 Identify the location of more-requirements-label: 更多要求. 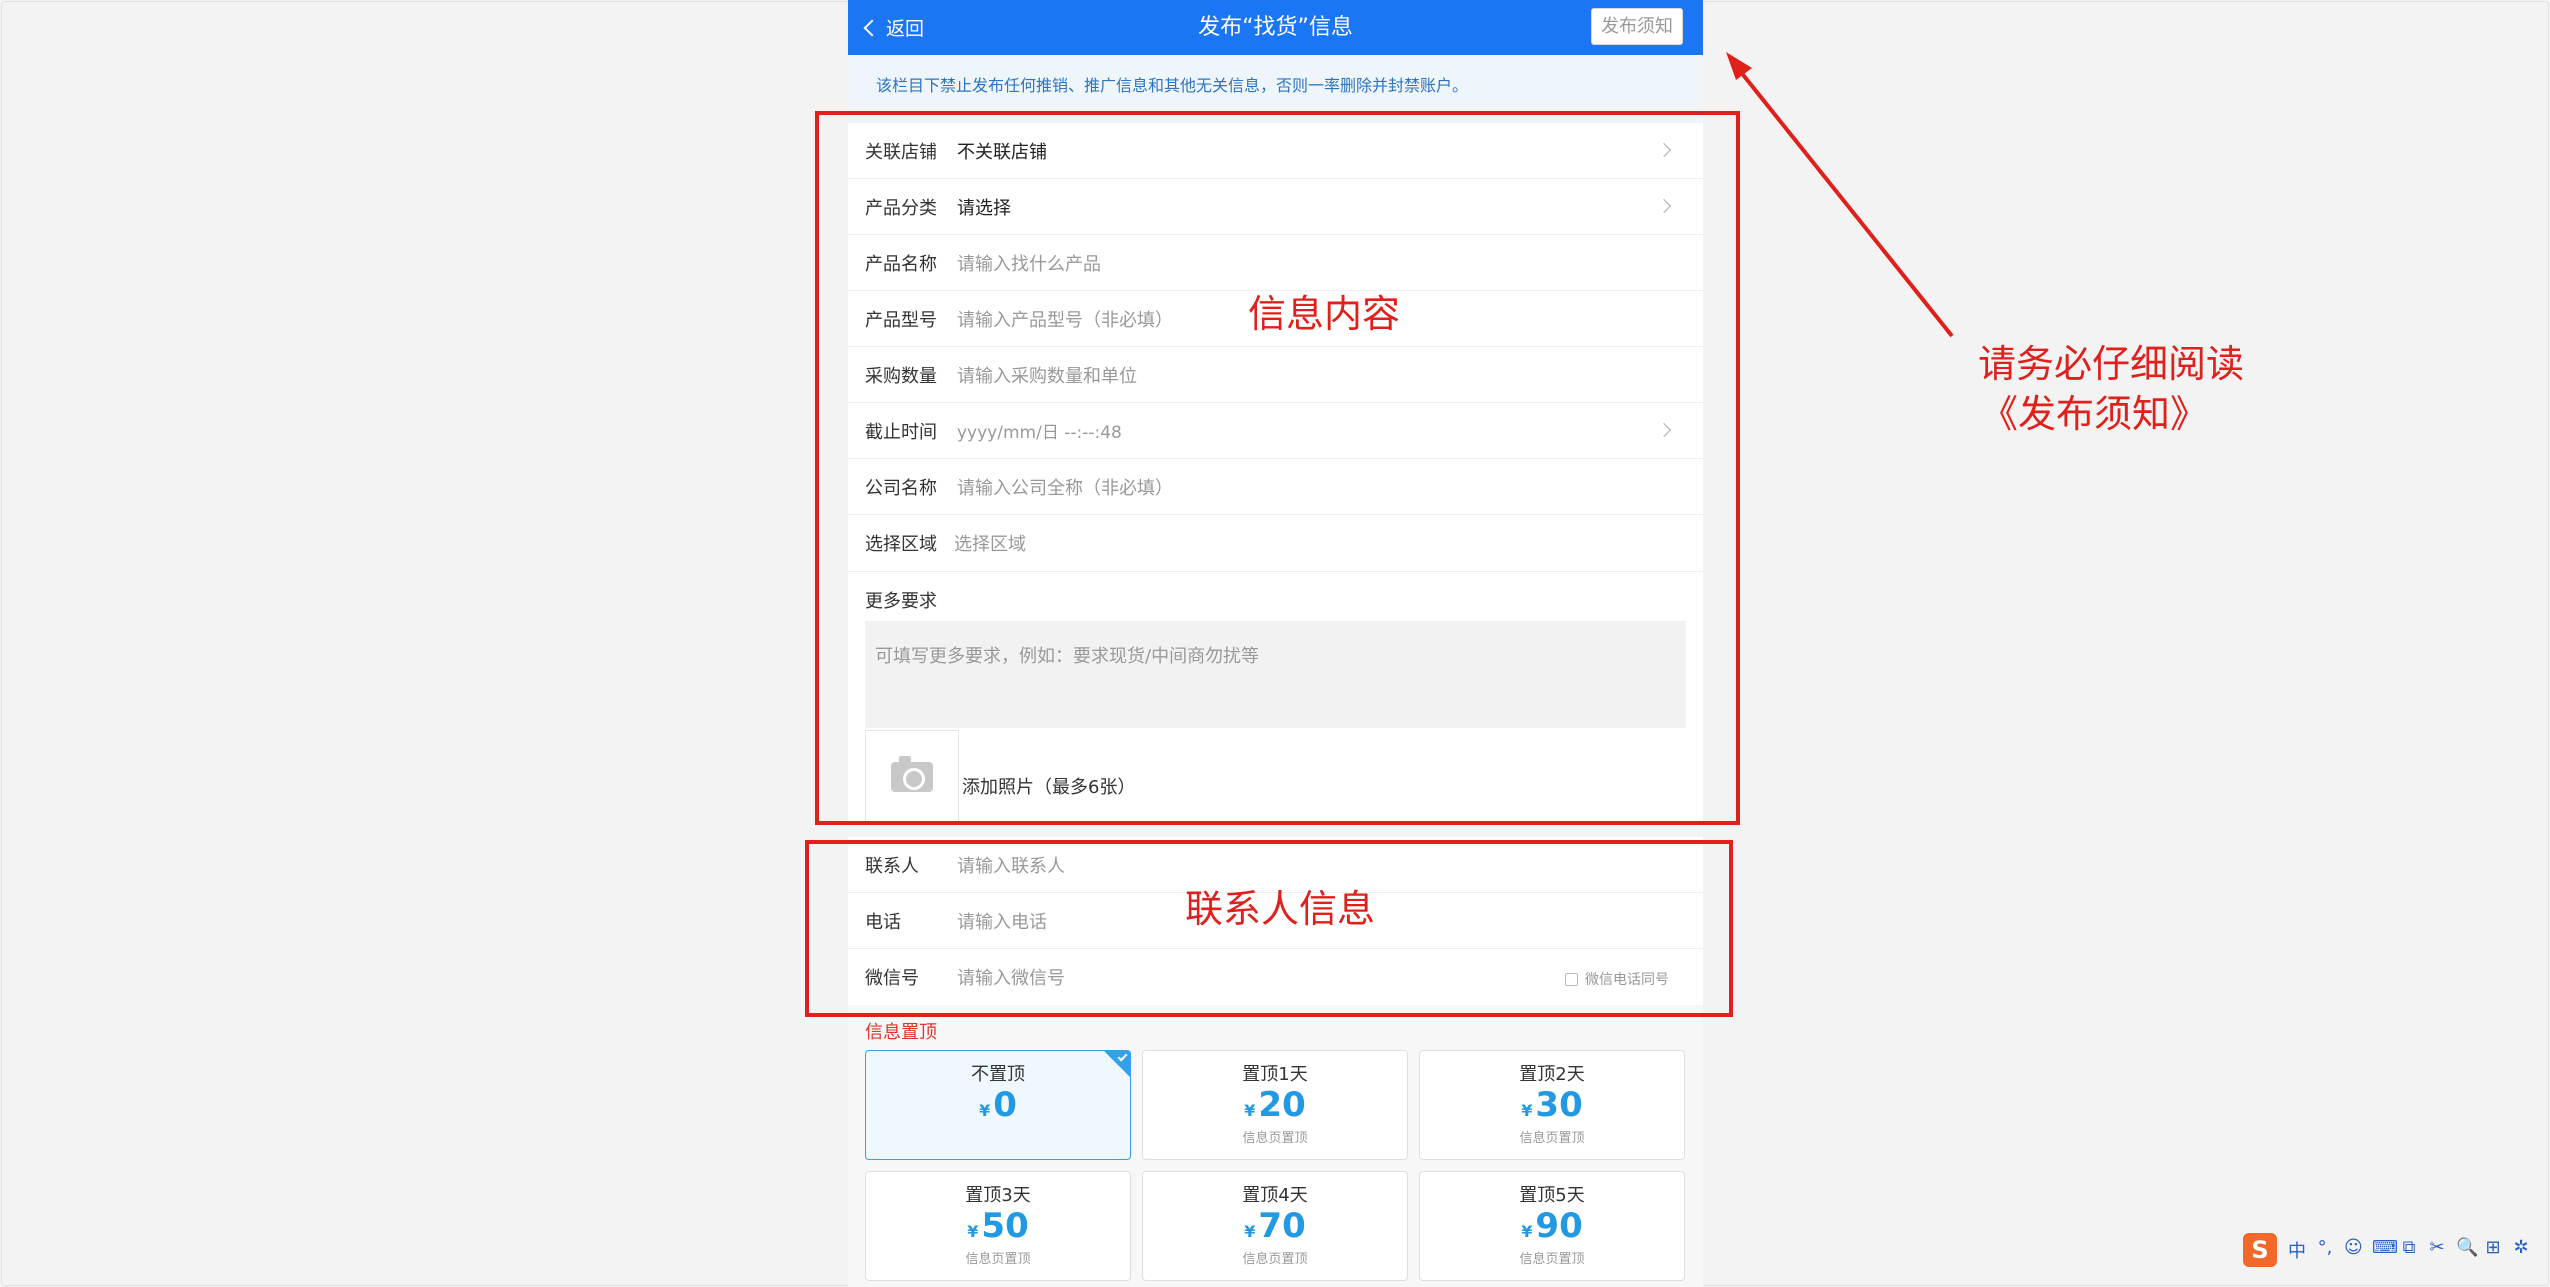
(1275, 596).